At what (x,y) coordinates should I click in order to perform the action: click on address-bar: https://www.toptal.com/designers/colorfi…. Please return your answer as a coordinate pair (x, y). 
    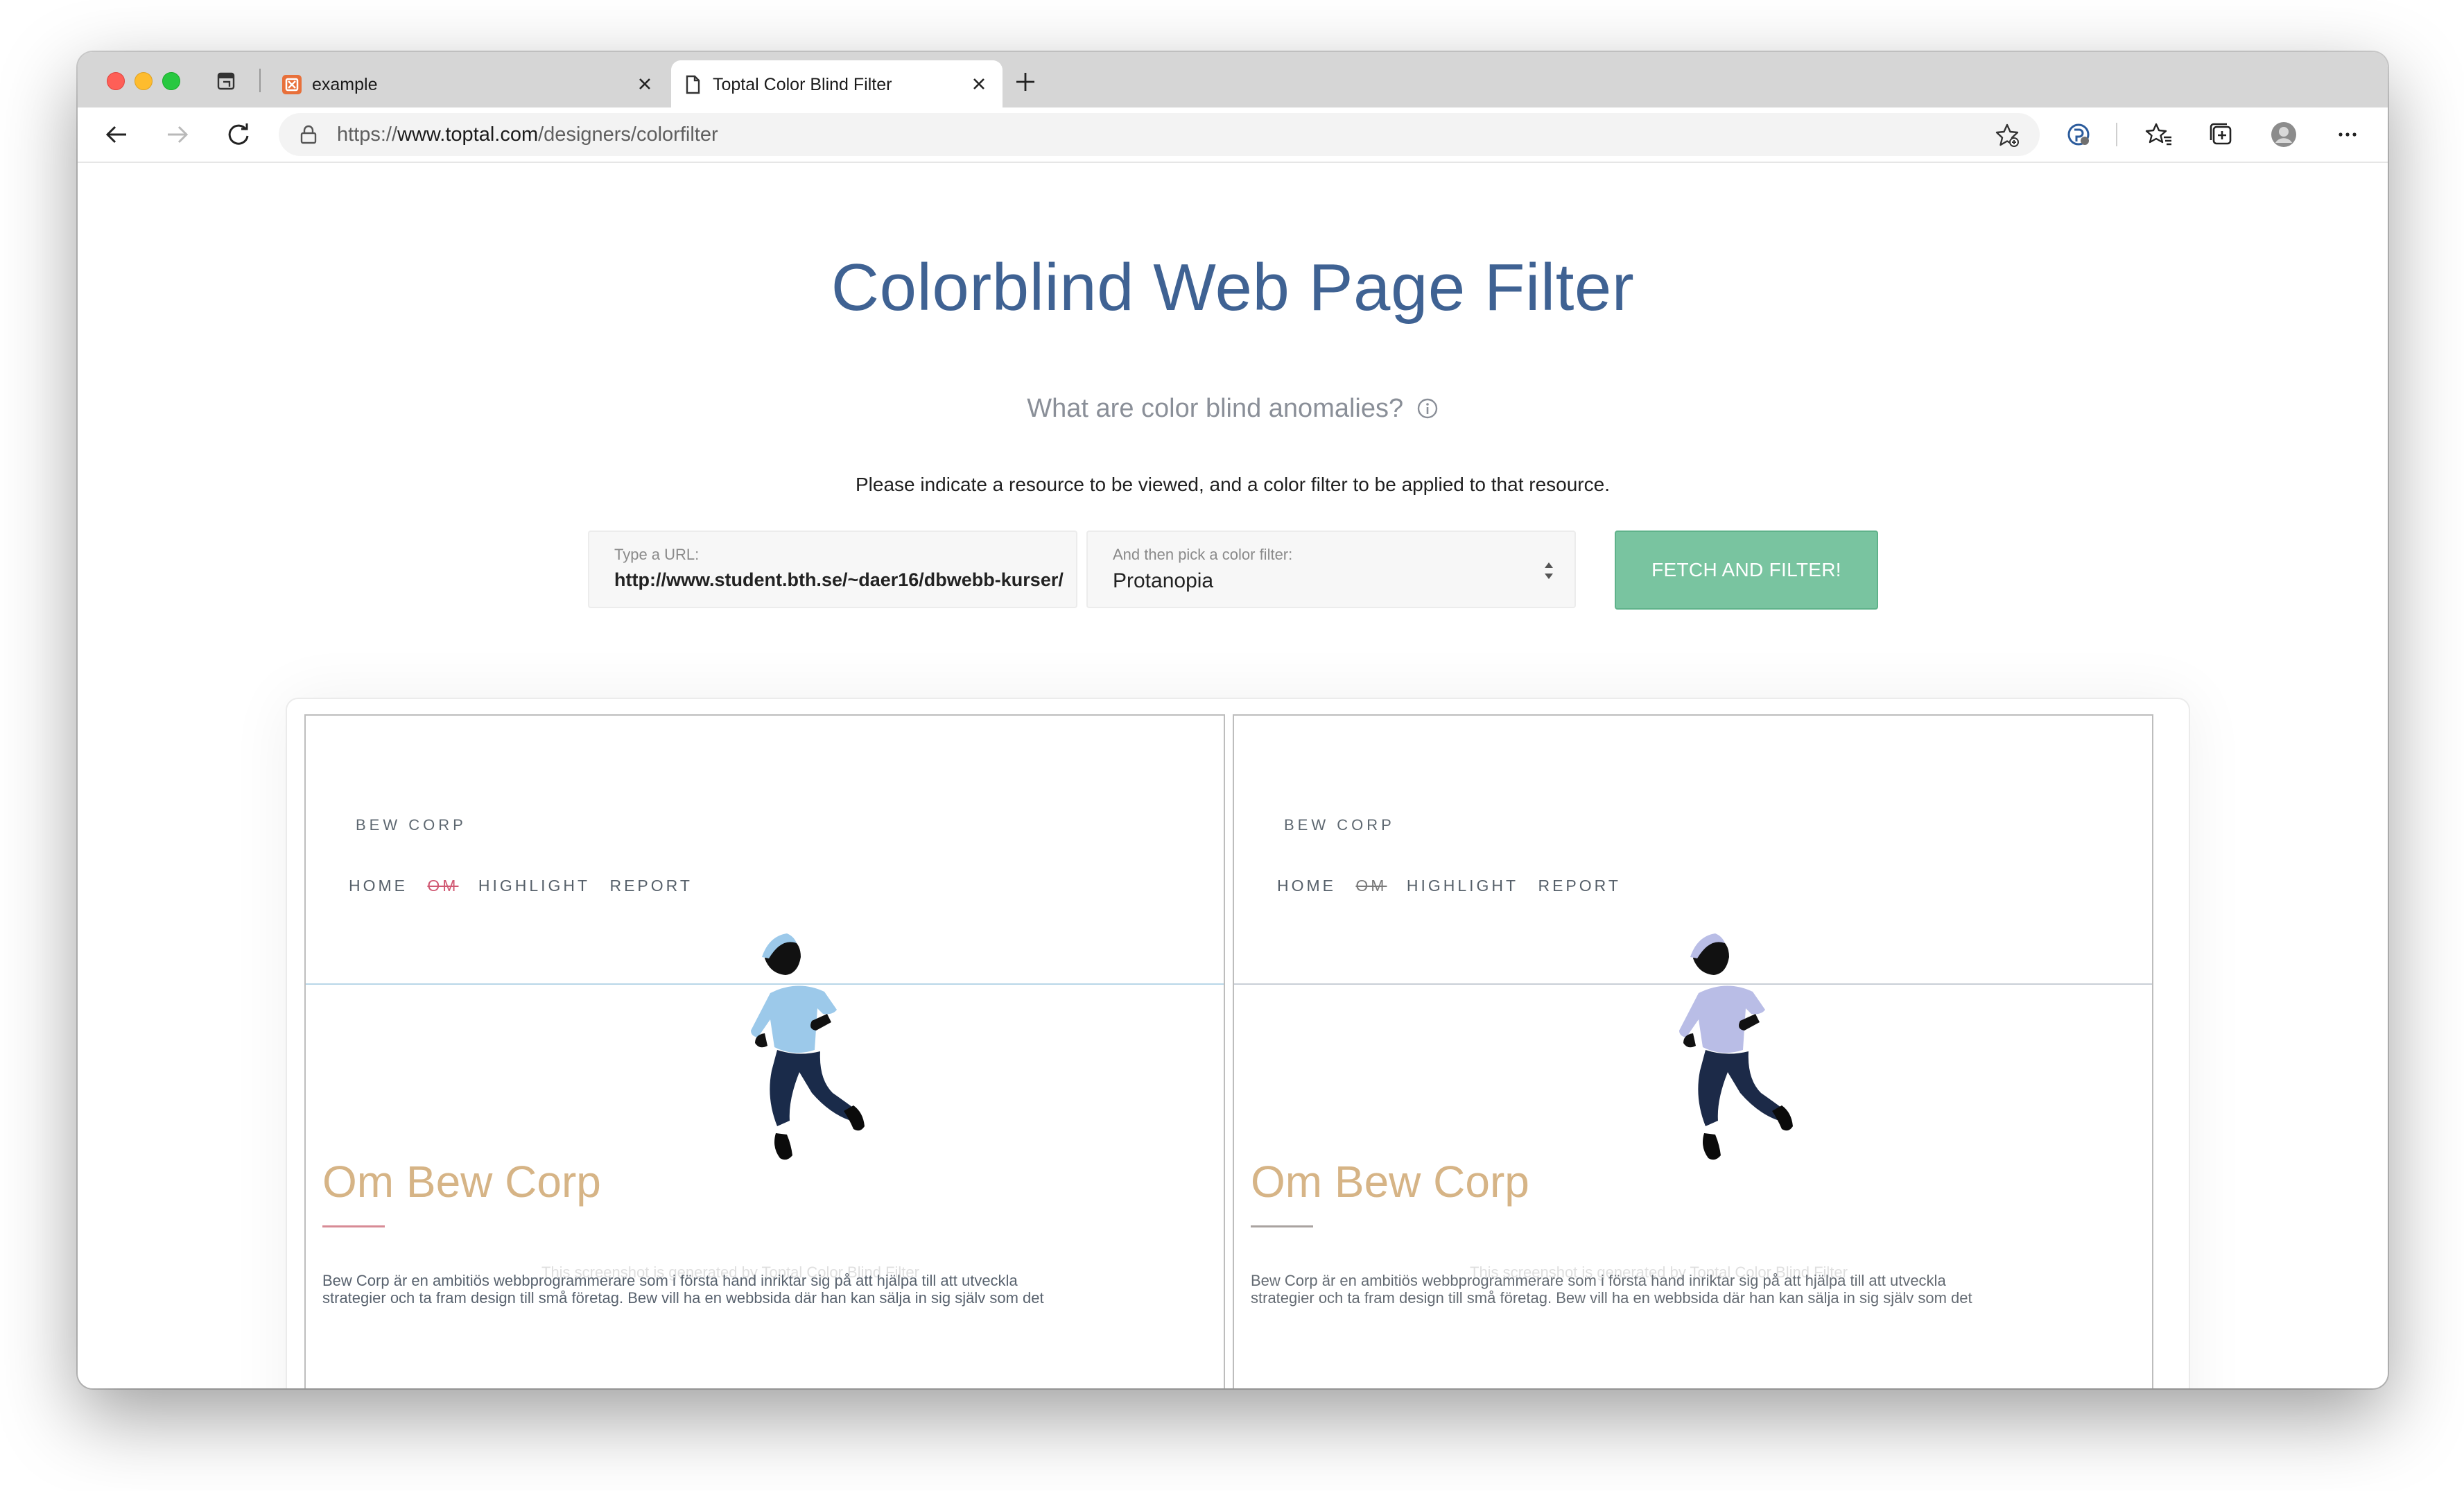
    Looking at the image, I should click on (1159, 134).